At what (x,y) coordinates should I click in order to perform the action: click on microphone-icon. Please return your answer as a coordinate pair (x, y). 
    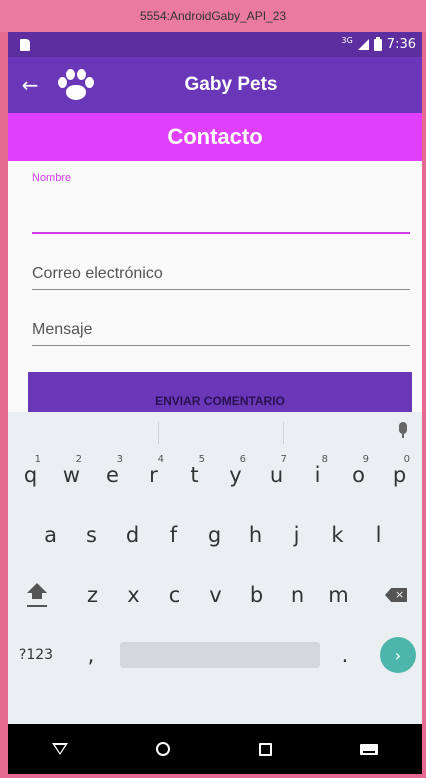
    Looking at the image, I should click on (403, 430).